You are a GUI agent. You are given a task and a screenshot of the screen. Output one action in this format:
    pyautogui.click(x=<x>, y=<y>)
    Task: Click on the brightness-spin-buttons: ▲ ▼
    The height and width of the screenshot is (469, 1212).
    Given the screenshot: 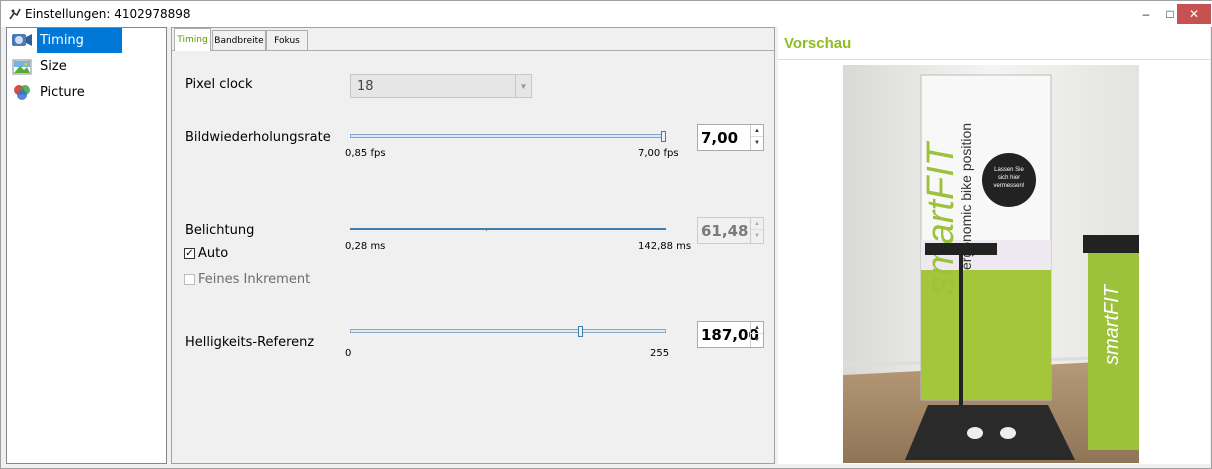 What is the action you would take?
    pyautogui.click(x=756, y=334)
    